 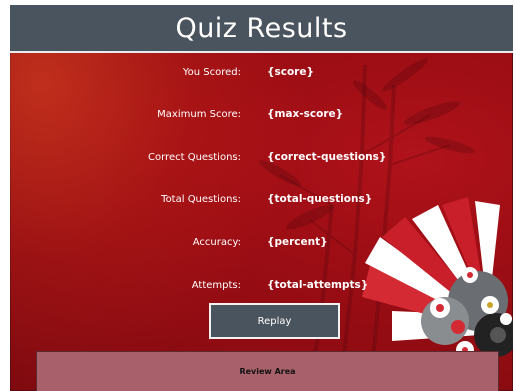 What do you see at coordinates (320, 199) in the screenshot?
I see `total-questions-value: {total-questions}` at bounding box center [320, 199].